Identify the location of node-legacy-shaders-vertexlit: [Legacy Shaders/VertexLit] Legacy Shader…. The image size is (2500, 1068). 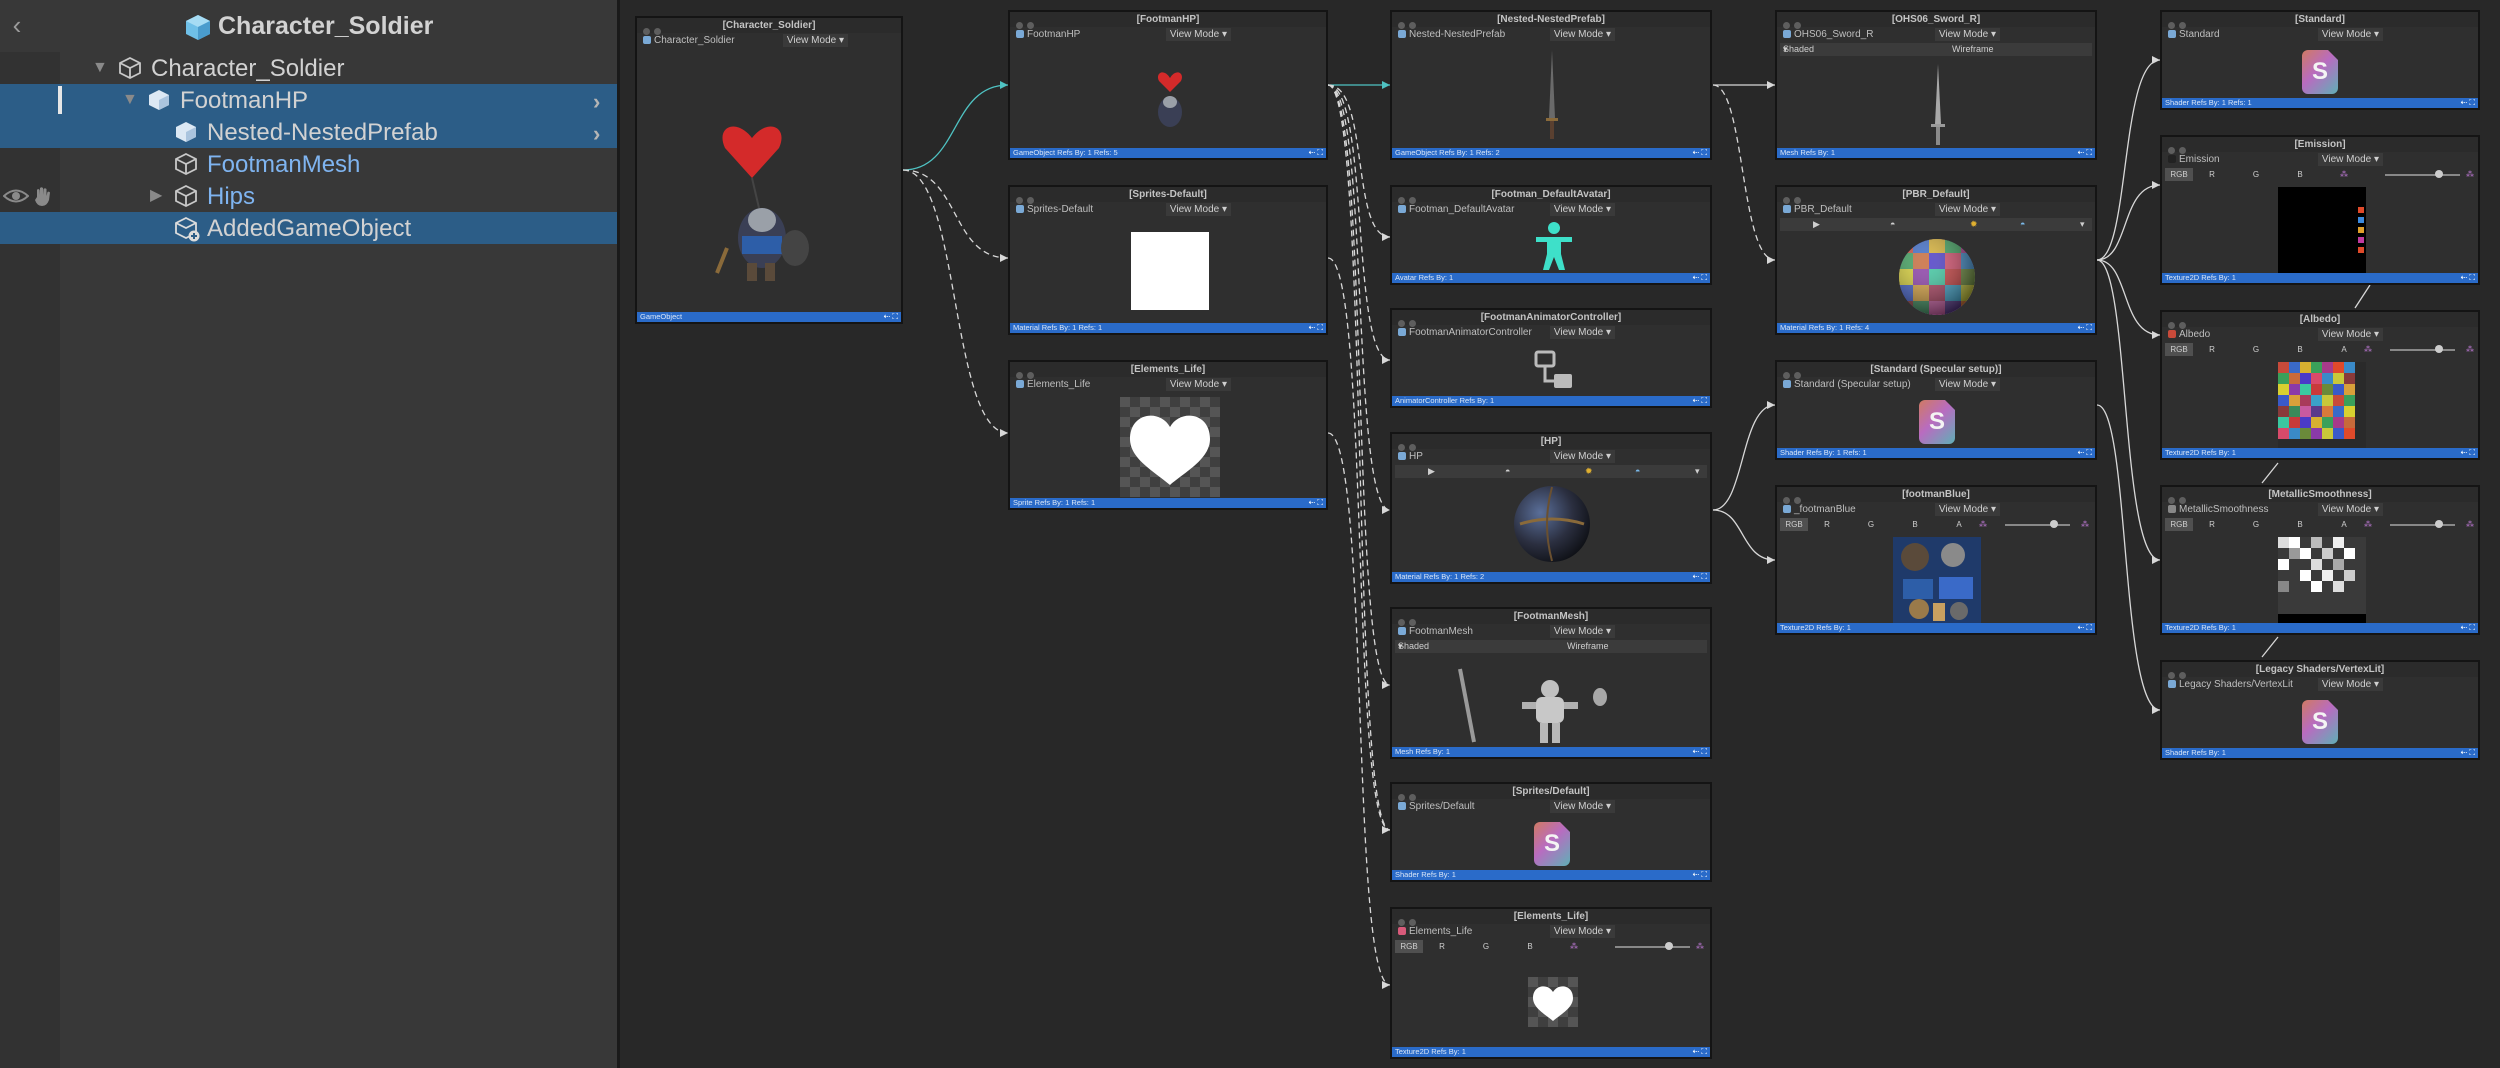
(2320, 710).